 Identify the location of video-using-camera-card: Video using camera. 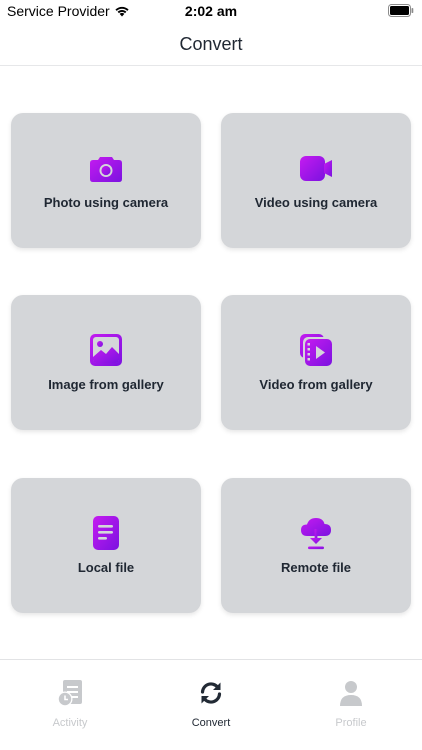
(316, 180).